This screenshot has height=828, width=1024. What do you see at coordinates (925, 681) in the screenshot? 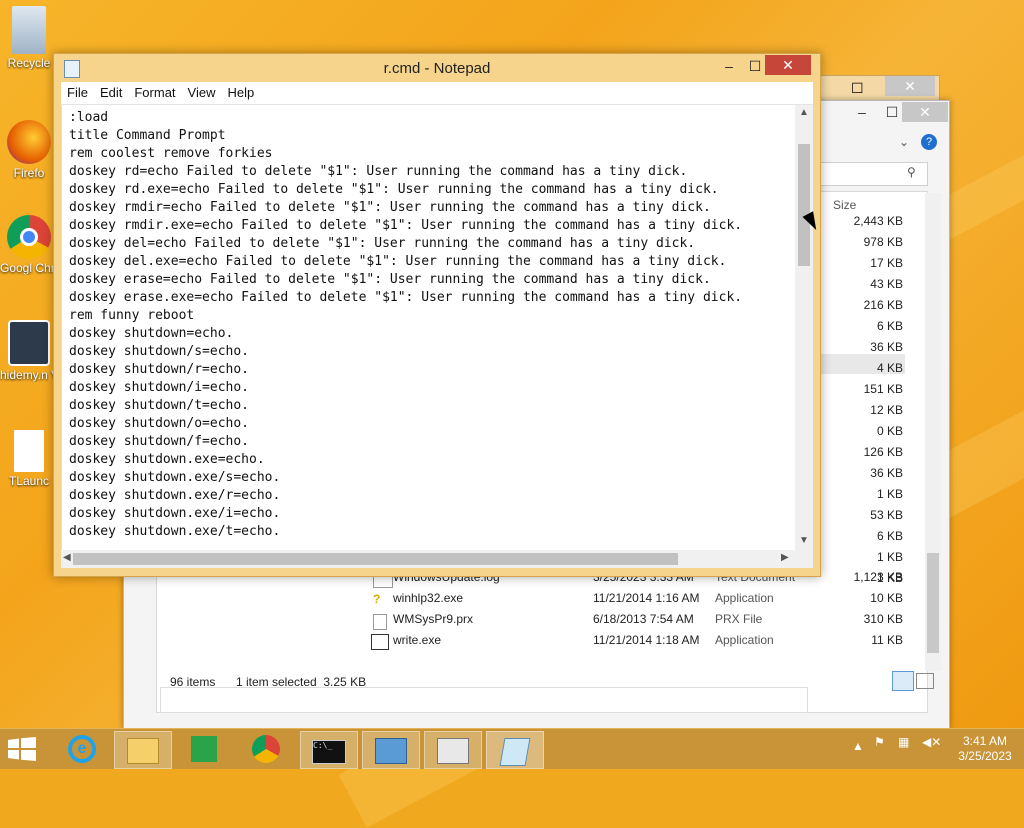
I see `large-icons-view-icon` at bounding box center [925, 681].